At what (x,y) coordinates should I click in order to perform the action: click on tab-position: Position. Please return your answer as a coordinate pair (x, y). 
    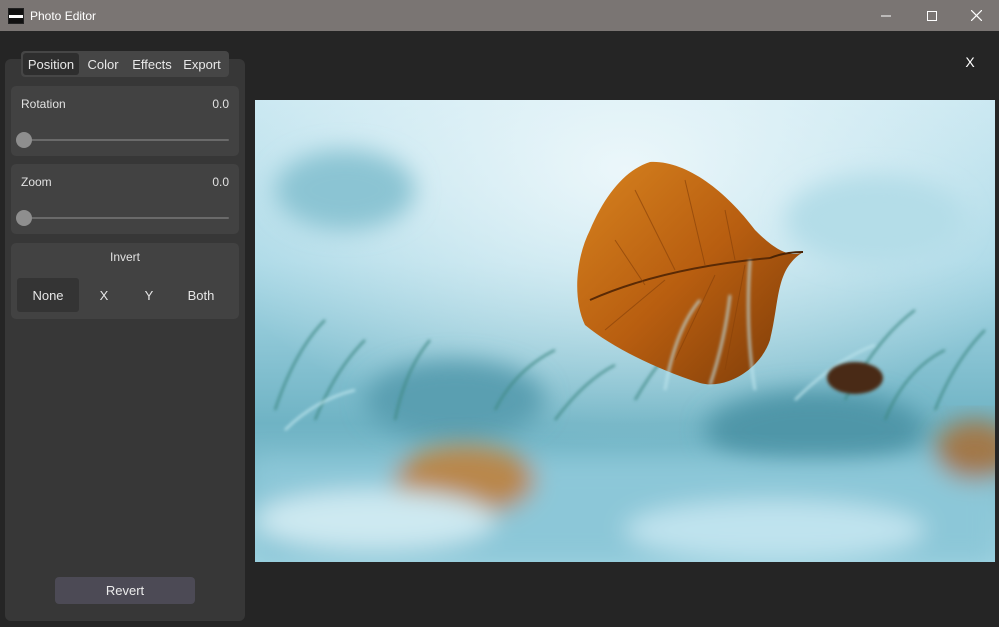
    Looking at the image, I should click on (51, 64).